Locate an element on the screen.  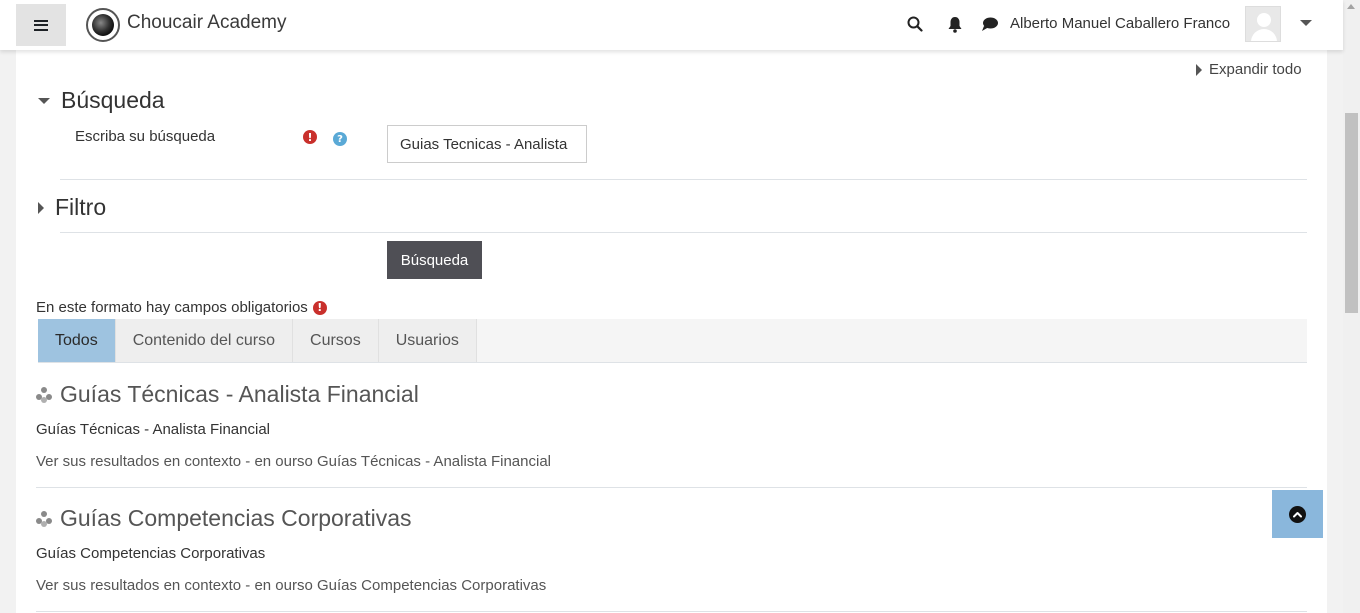
expand-all-link: Expandir todo is located at coordinates (1249, 69).